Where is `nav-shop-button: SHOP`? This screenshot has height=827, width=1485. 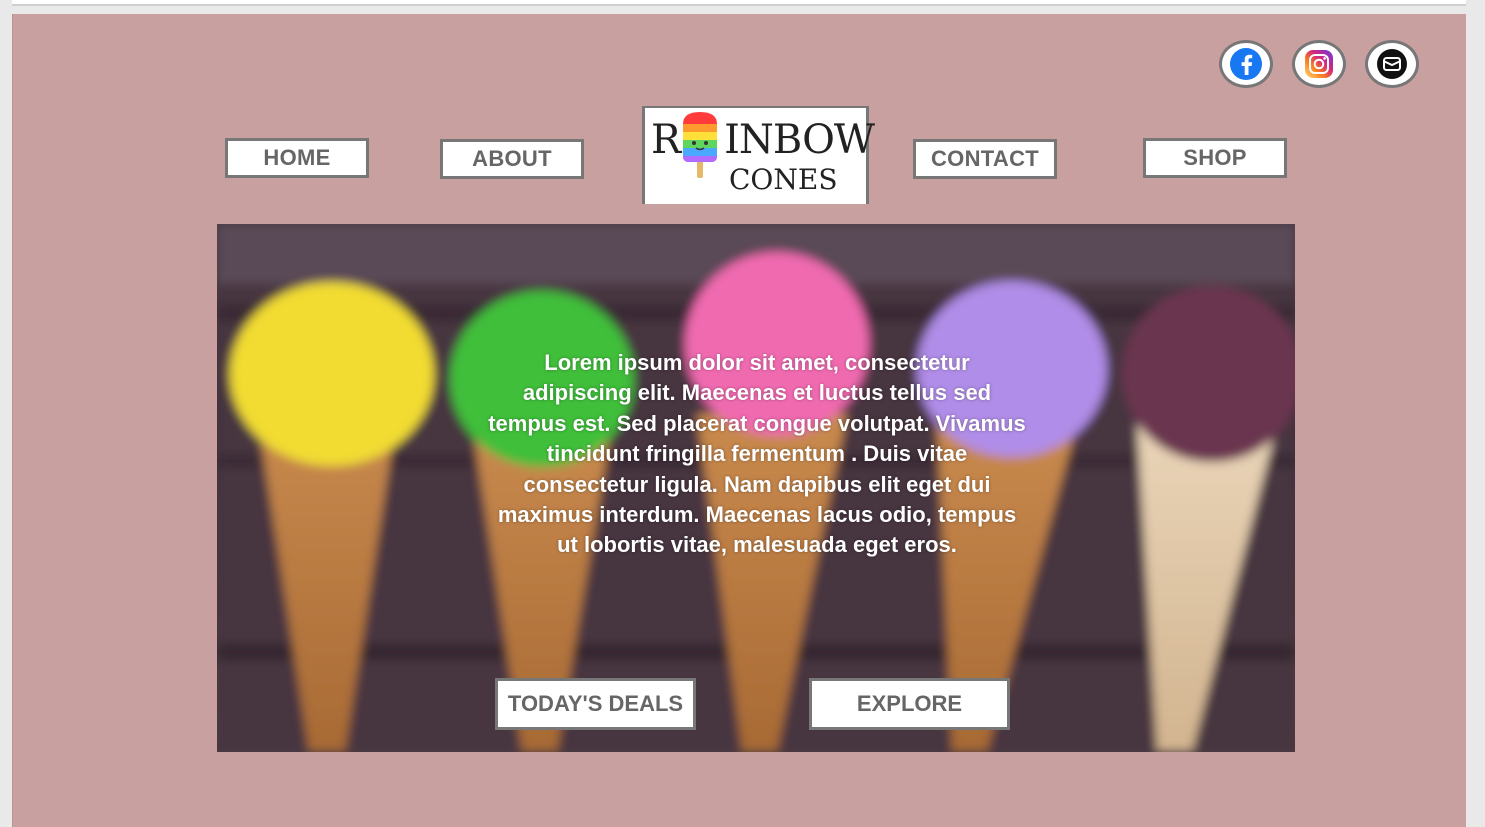 nav-shop-button: SHOP is located at coordinates (1215, 158).